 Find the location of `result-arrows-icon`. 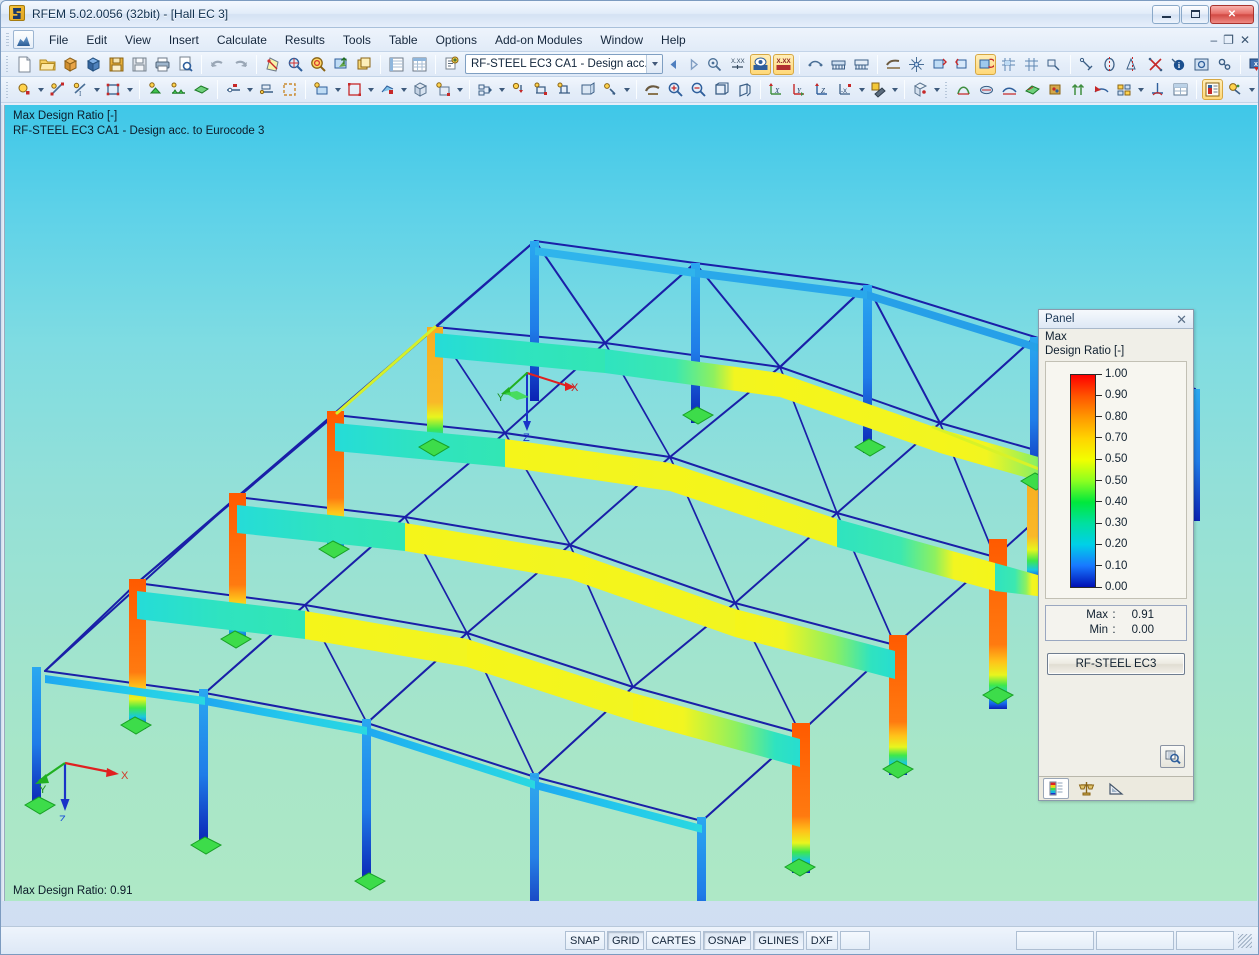

result-arrows-icon is located at coordinates (1078, 89).